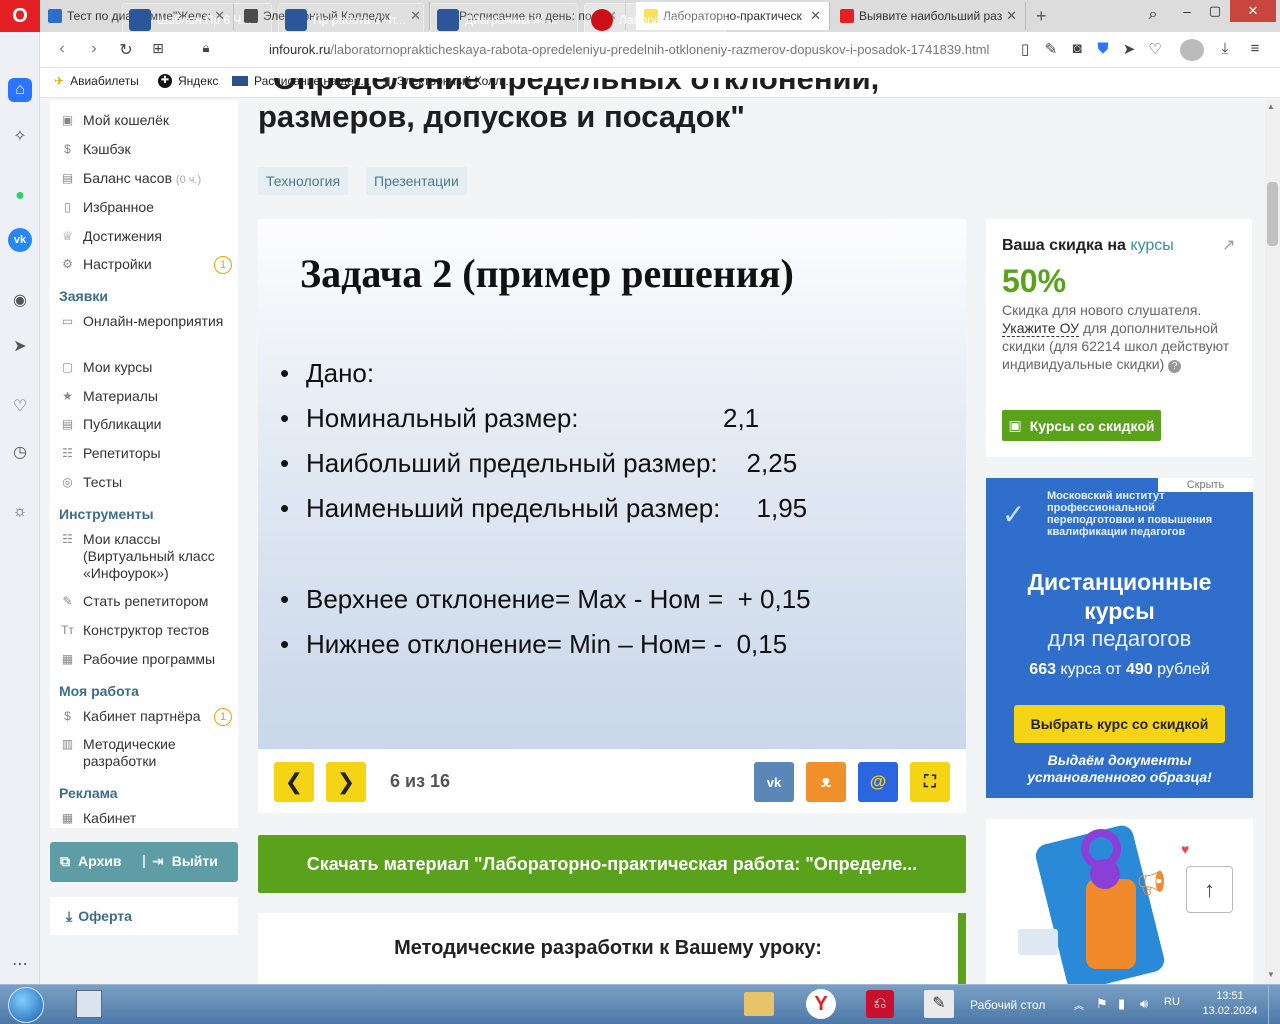 This screenshot has height=1024, width=1280. What do you see at coordinates (146, 236) in the screenshot?
I see `menu-item: ♕ Достижения` at bounding box center [146, 236].